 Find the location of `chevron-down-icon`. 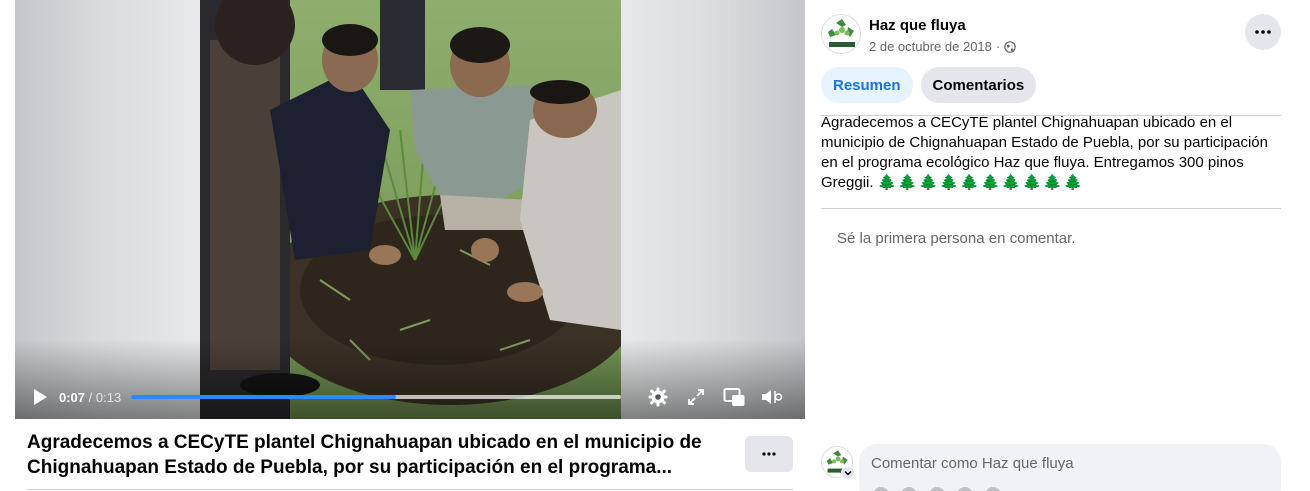

chevron-down-icon is located at coordinates (848, 473).